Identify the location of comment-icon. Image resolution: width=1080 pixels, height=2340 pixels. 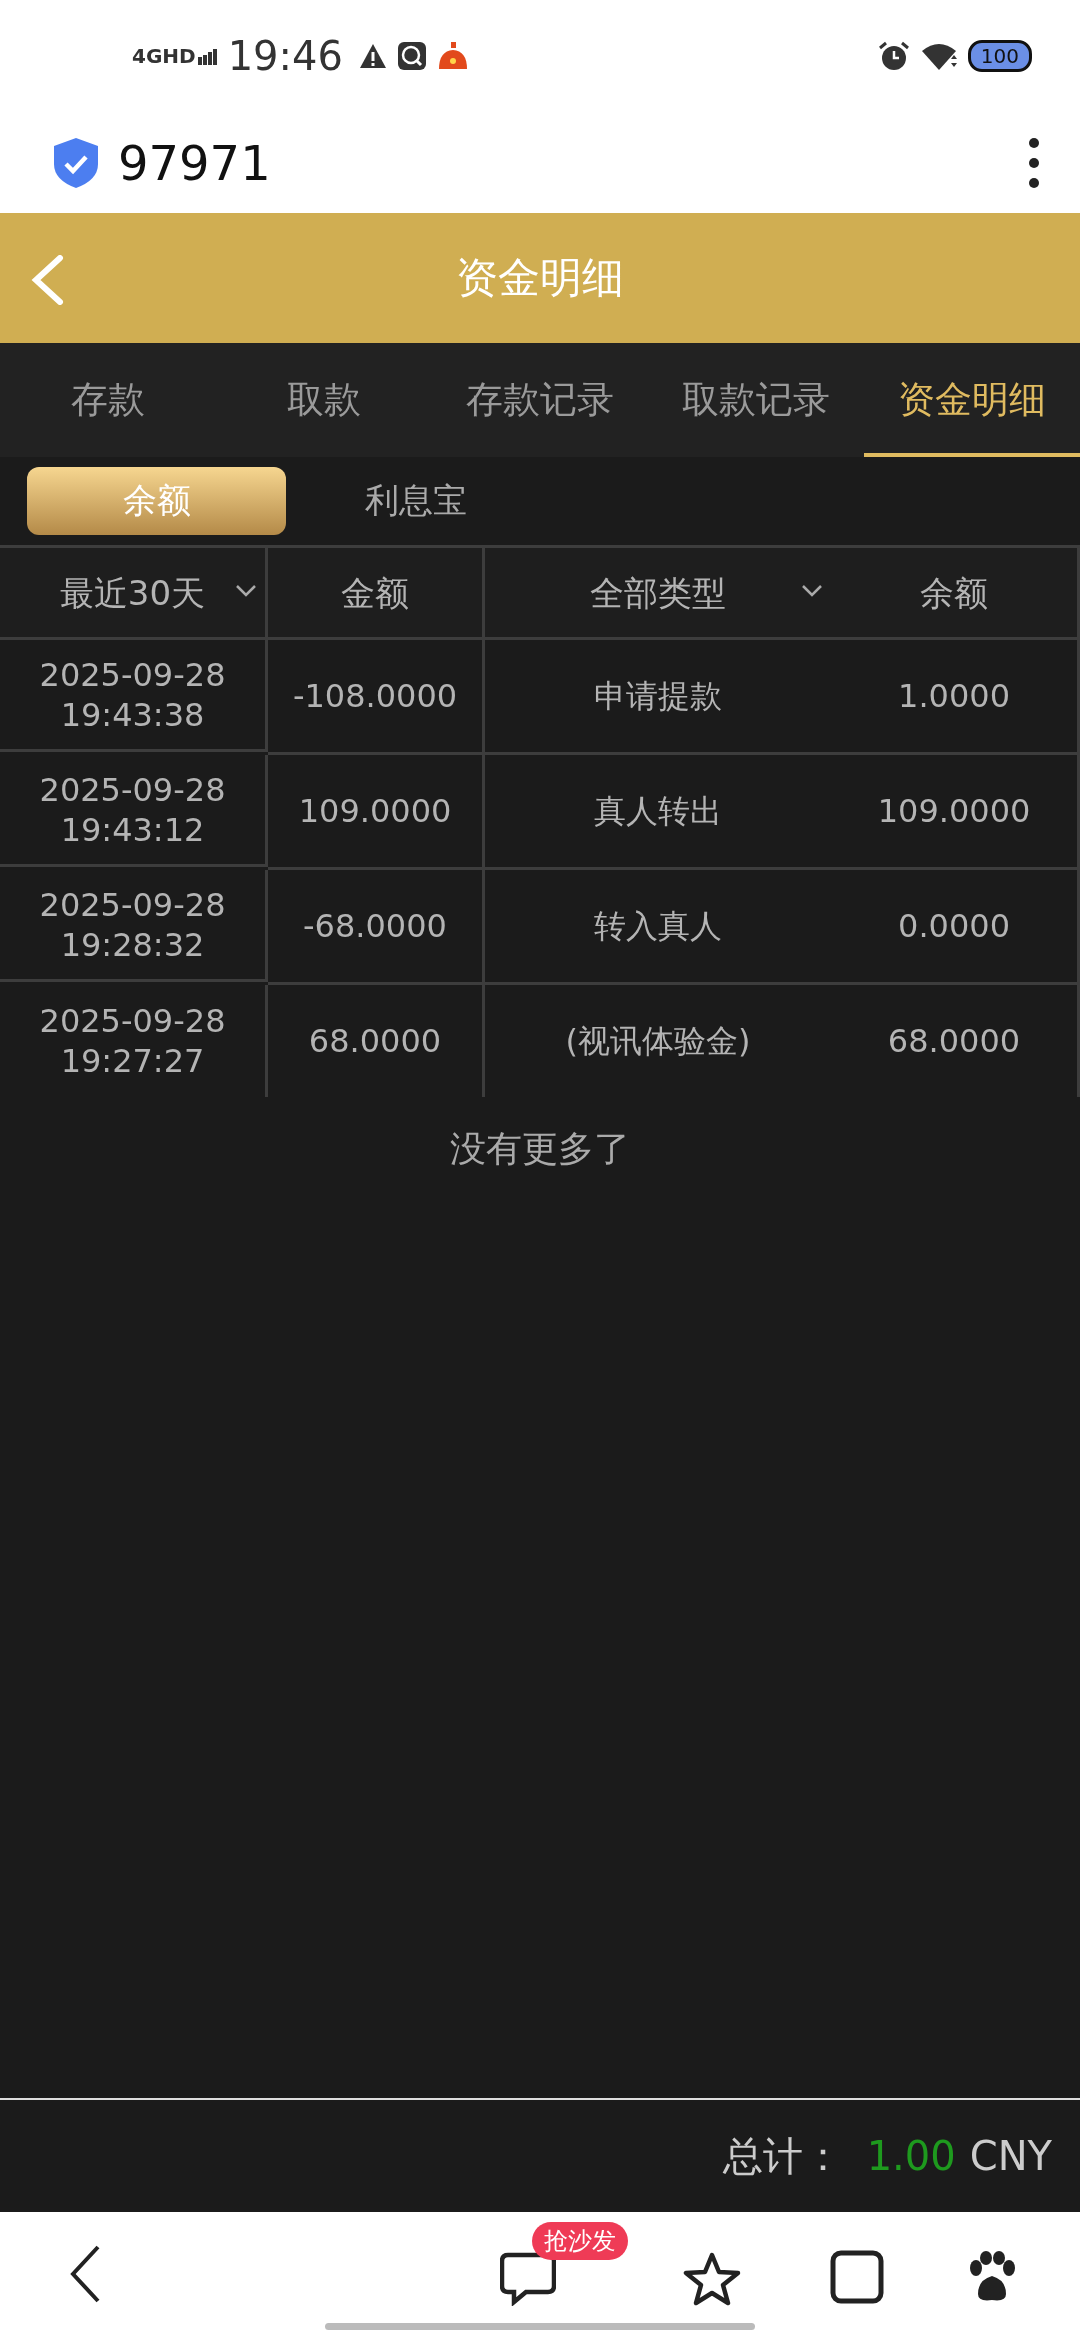
(528, 2279).